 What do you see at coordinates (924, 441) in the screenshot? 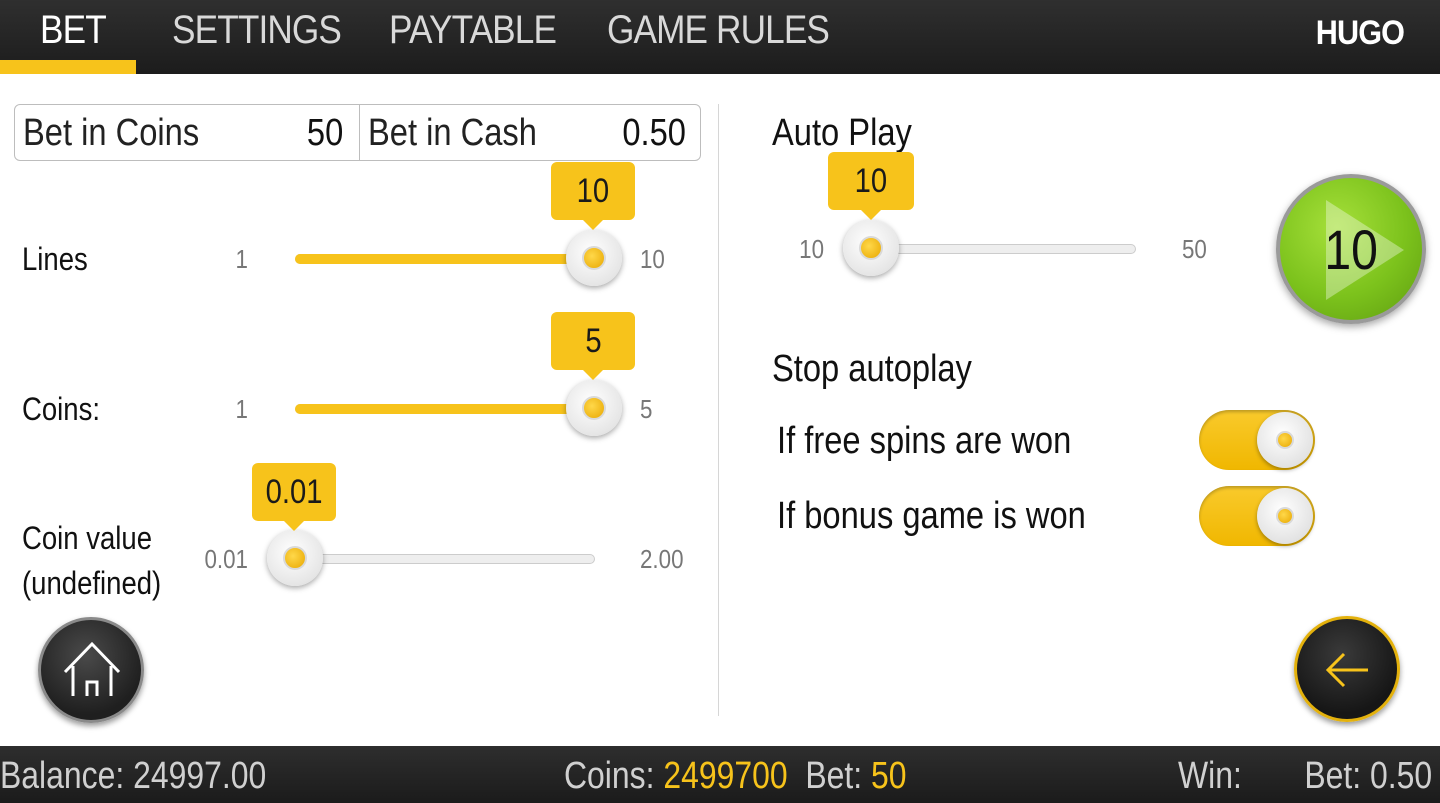
I see `free-spins-option-label: If free spins are won` at bounding box center [924, 441].